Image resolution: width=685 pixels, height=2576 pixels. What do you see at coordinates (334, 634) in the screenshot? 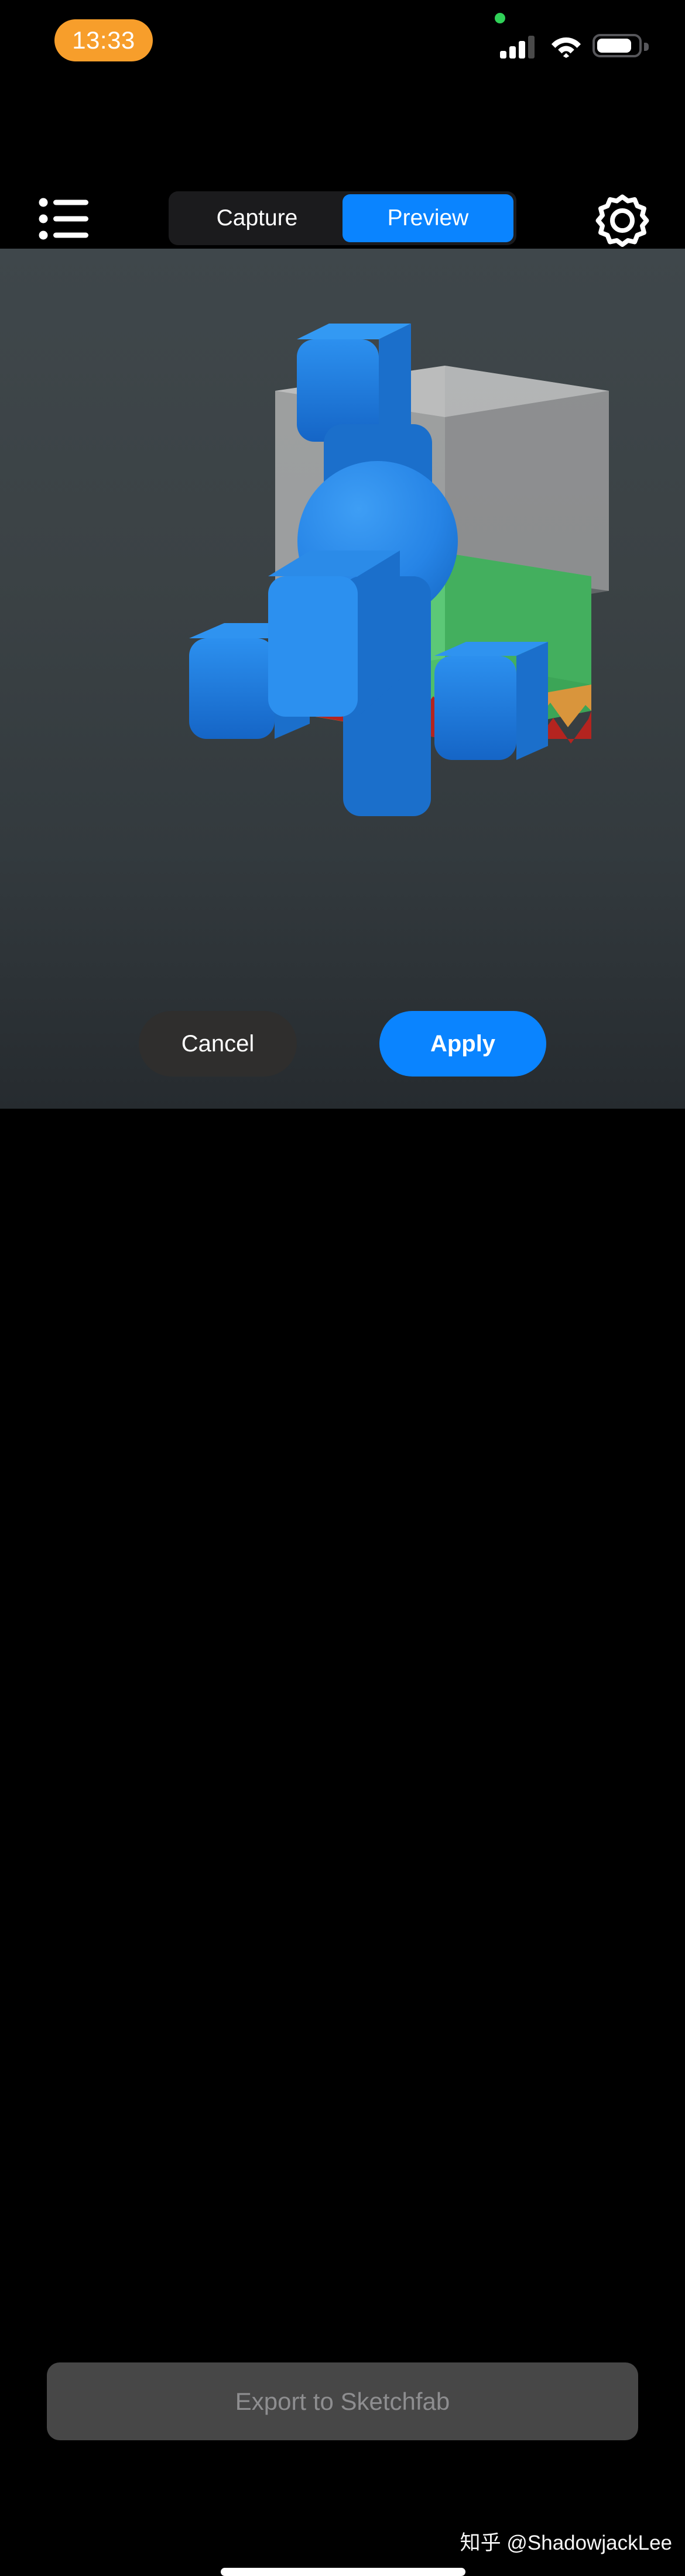
I see `crop-handle-front` at bounding box center [334, 634].